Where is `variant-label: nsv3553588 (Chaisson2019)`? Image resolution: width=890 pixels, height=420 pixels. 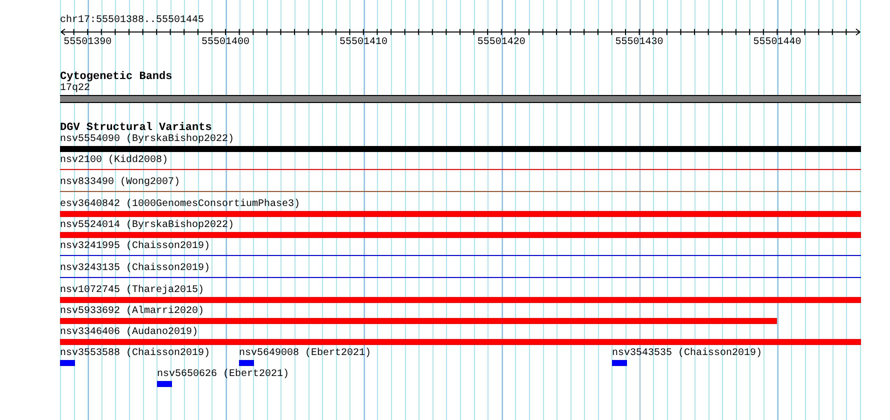 variant-label: nsv3553588 (Chaisson2019) is located at coordinates (135, 353).